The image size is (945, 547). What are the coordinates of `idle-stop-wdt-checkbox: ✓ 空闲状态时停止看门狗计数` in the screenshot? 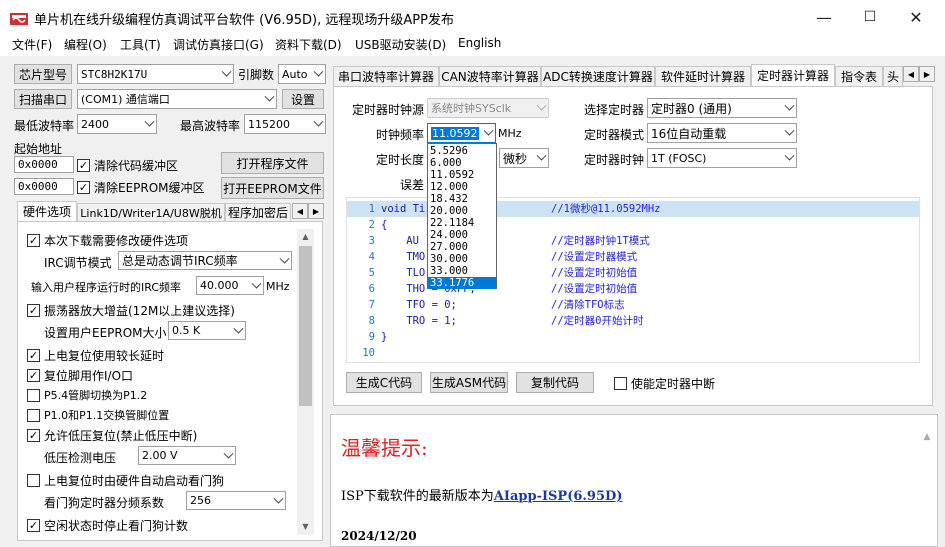 It's located at (107, 525).